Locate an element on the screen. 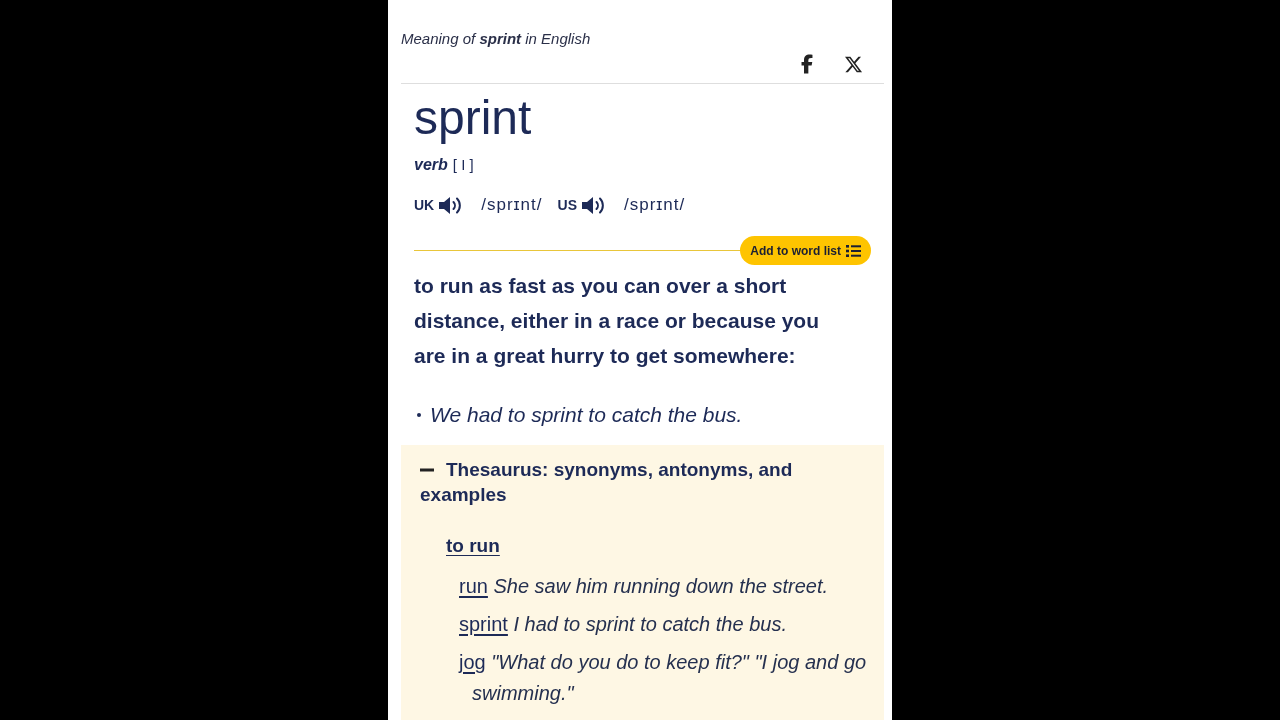  facebook-icon is located at coordinates (807, 64).